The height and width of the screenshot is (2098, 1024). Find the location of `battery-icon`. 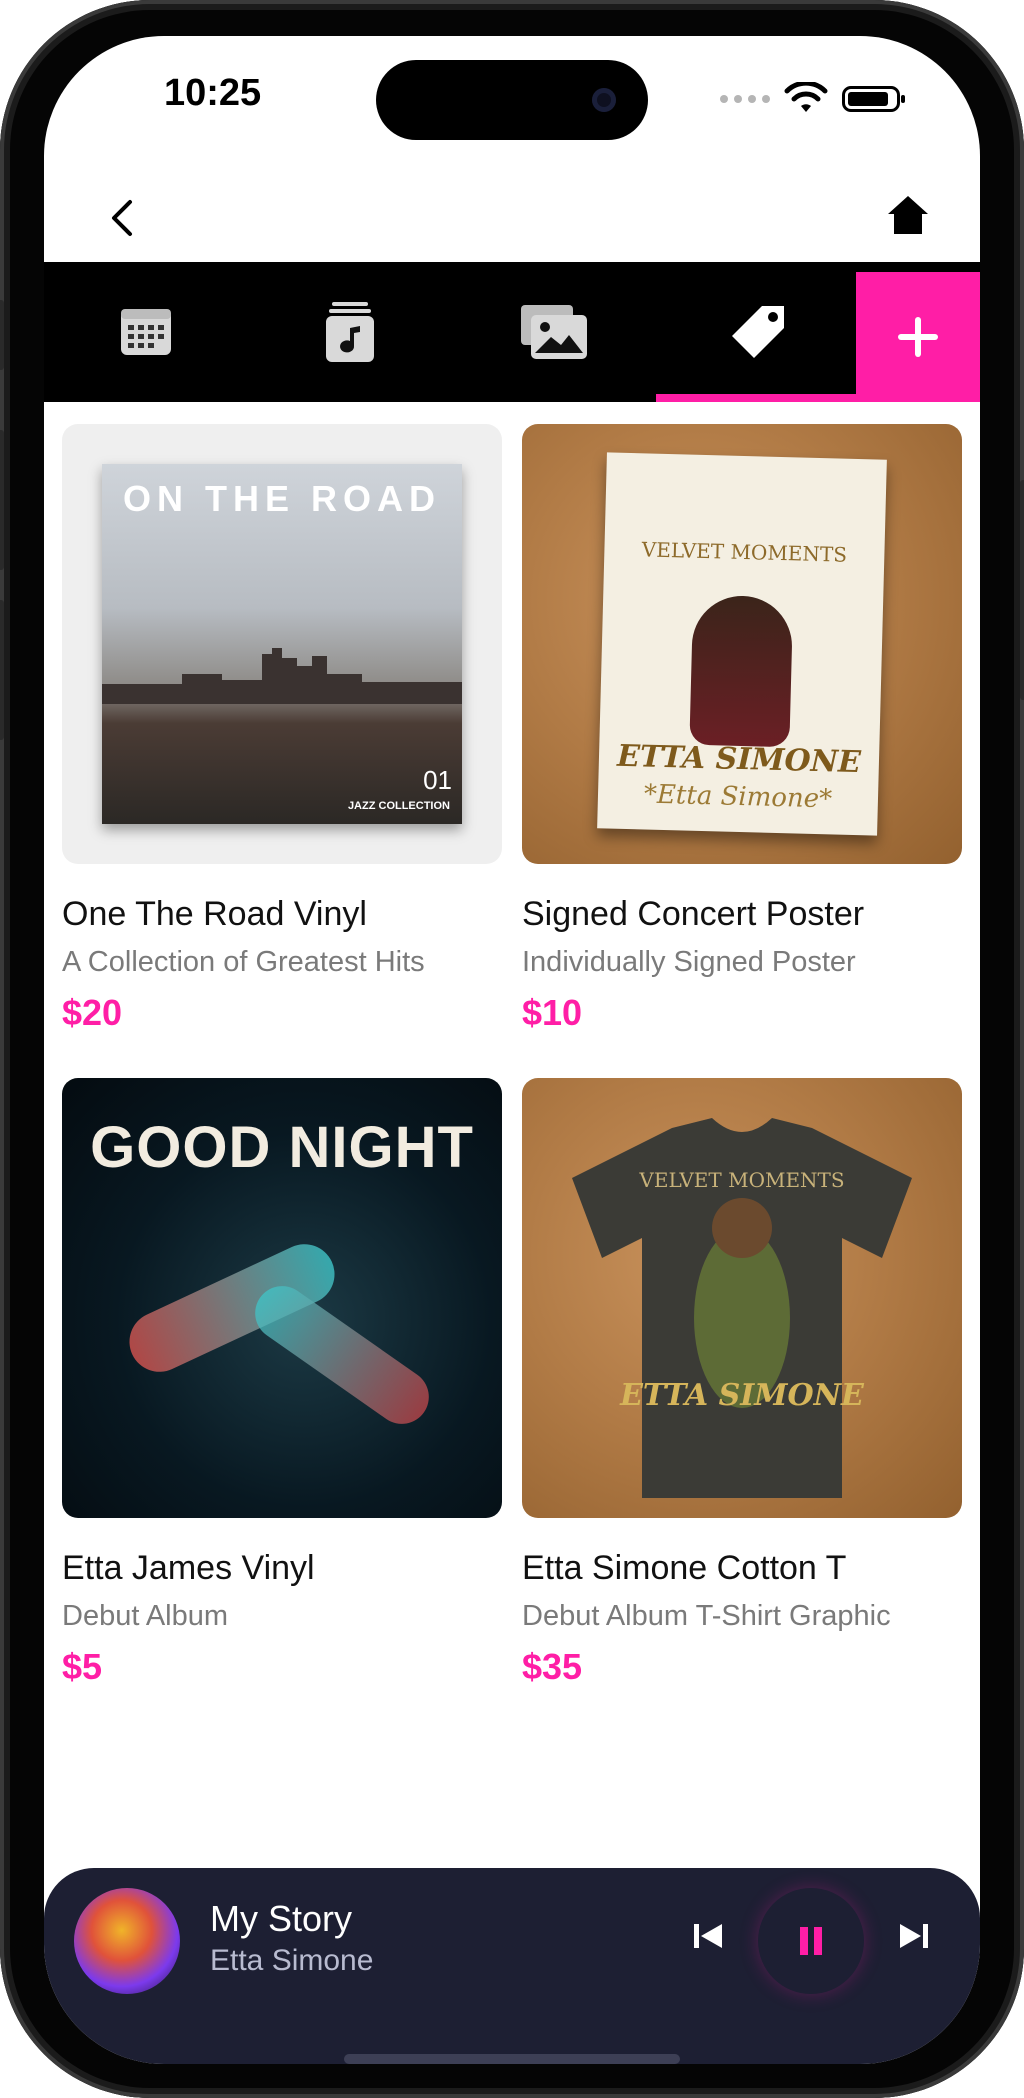

battery-icon is located at coordinates (873, 99).